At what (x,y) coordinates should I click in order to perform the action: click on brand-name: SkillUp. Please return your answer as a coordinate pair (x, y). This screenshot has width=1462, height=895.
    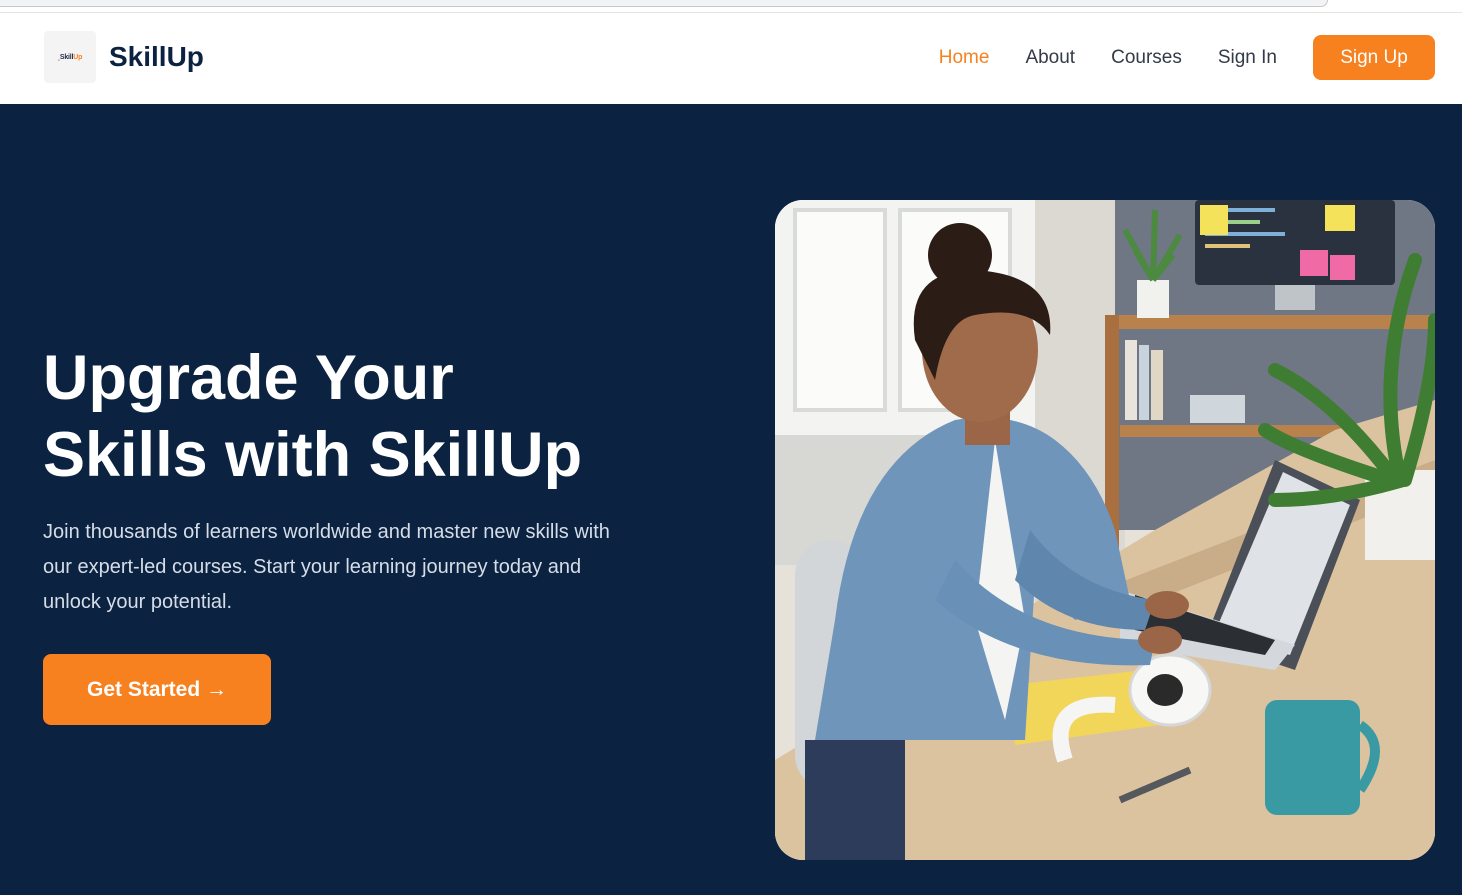
    Looking at the image, I should click on (156, 57).